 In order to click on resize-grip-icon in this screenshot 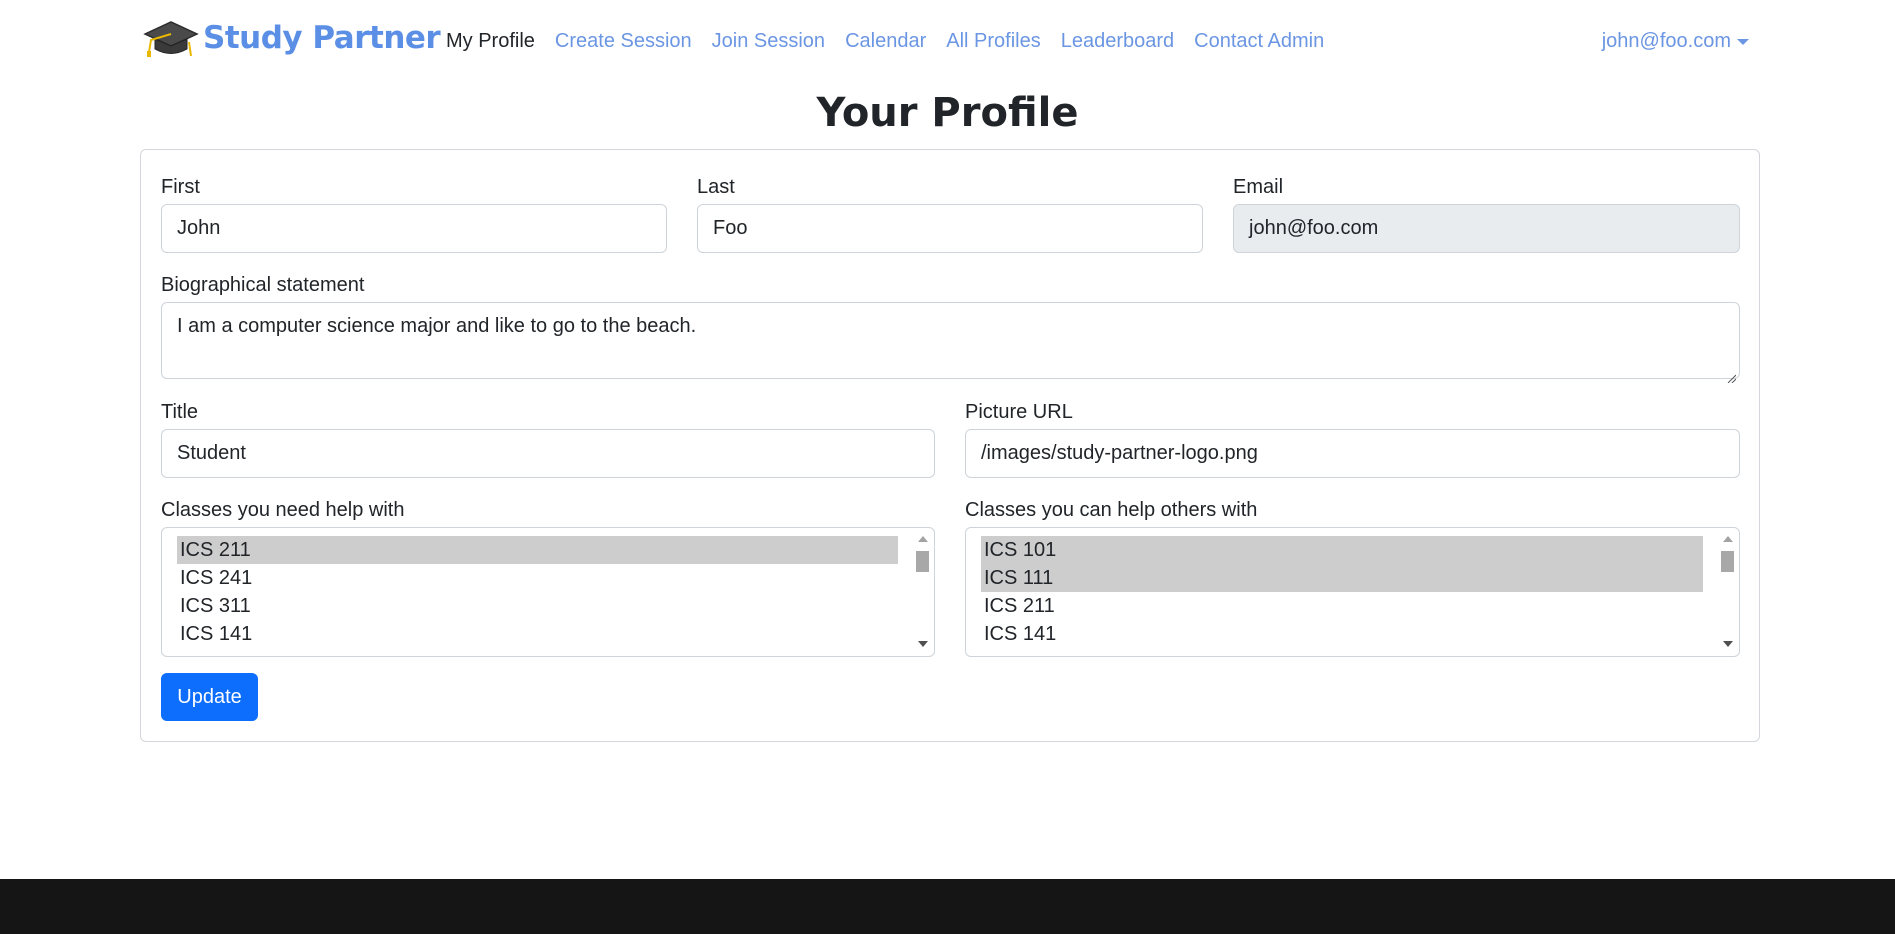, I will do `click(1731, 374)`.